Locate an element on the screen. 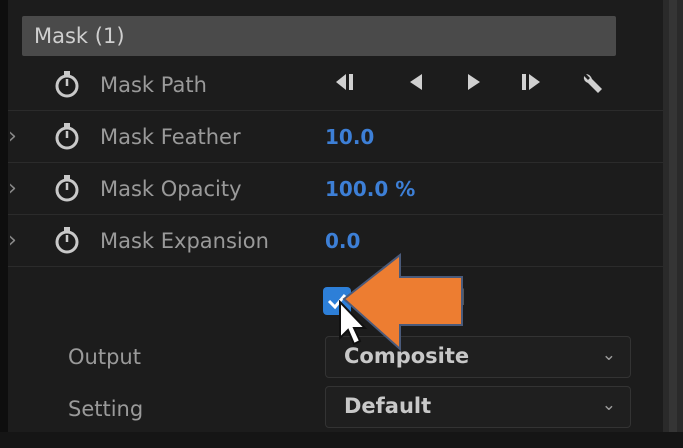  mask-opacity-row: › Mask Opacity 100.0 % is located at coordinates (335, 189).